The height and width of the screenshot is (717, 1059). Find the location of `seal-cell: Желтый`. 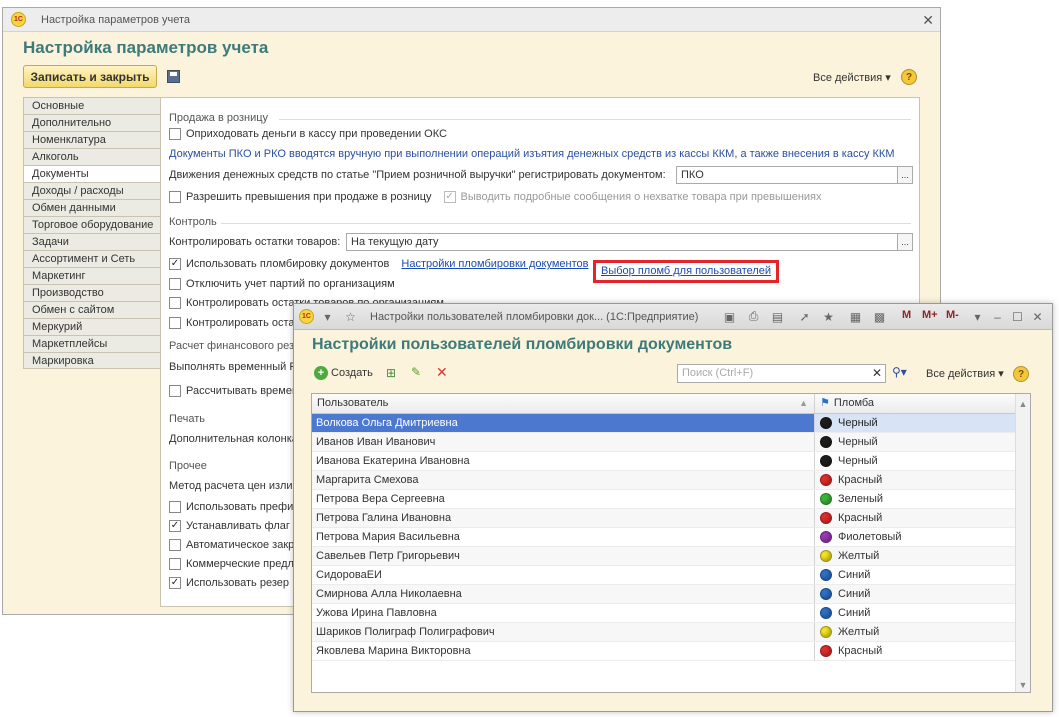

seal-cell: Желтый is located at coordinates (922, 556).